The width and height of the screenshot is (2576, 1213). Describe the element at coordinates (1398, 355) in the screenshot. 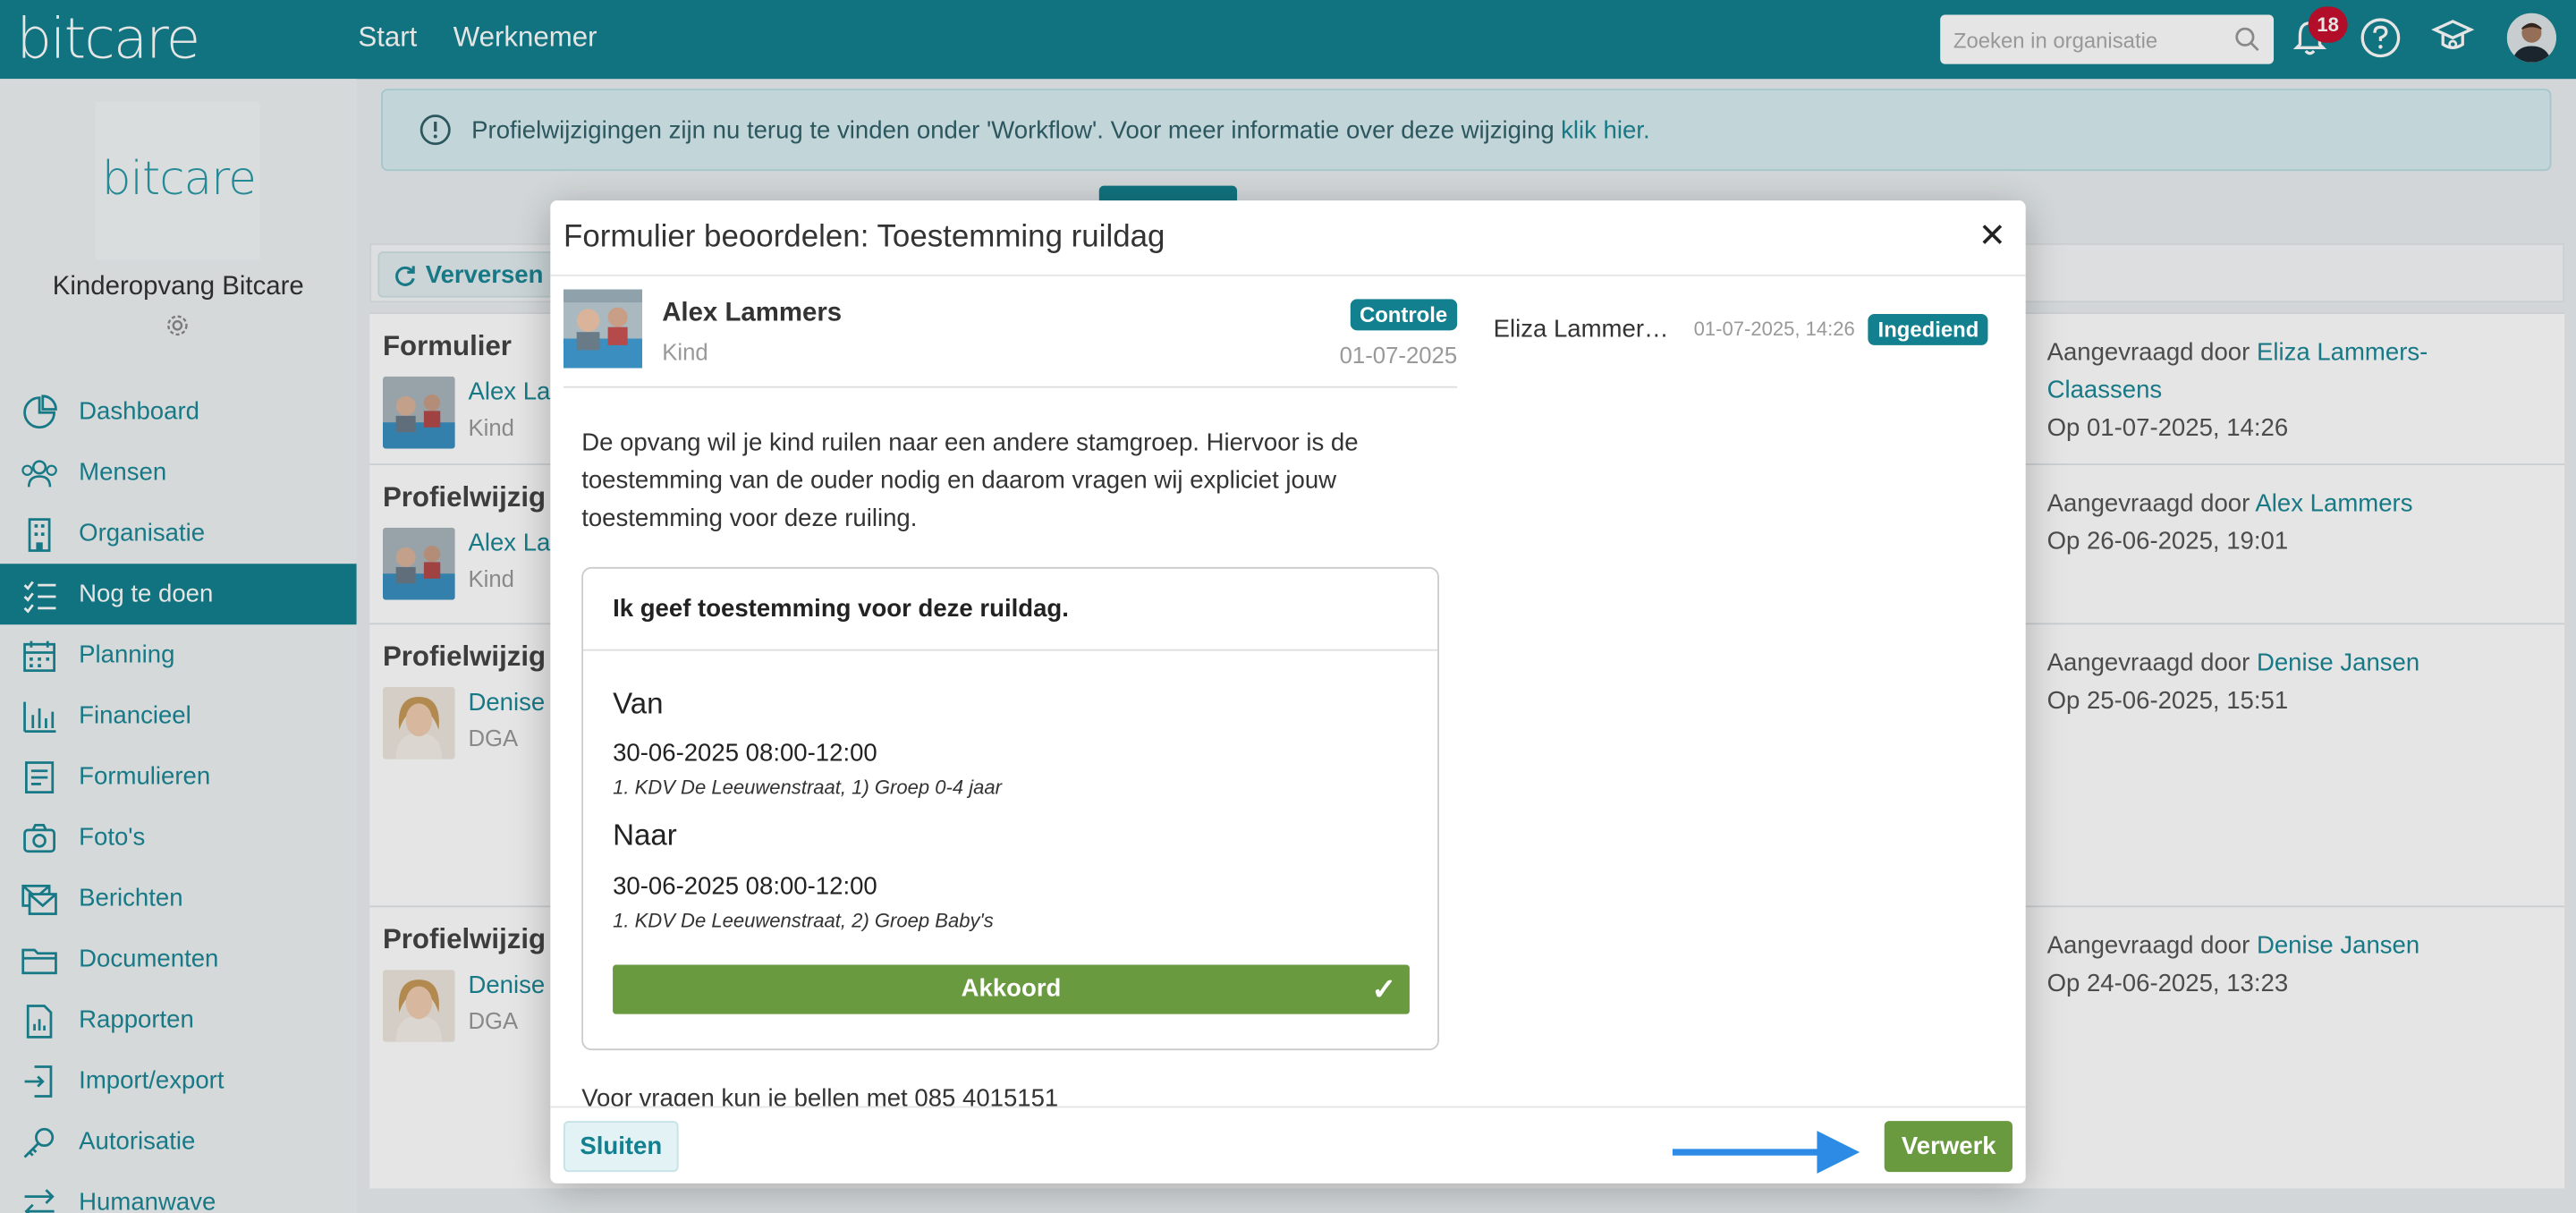

I see `person-date: 01-07-2025` at that location.